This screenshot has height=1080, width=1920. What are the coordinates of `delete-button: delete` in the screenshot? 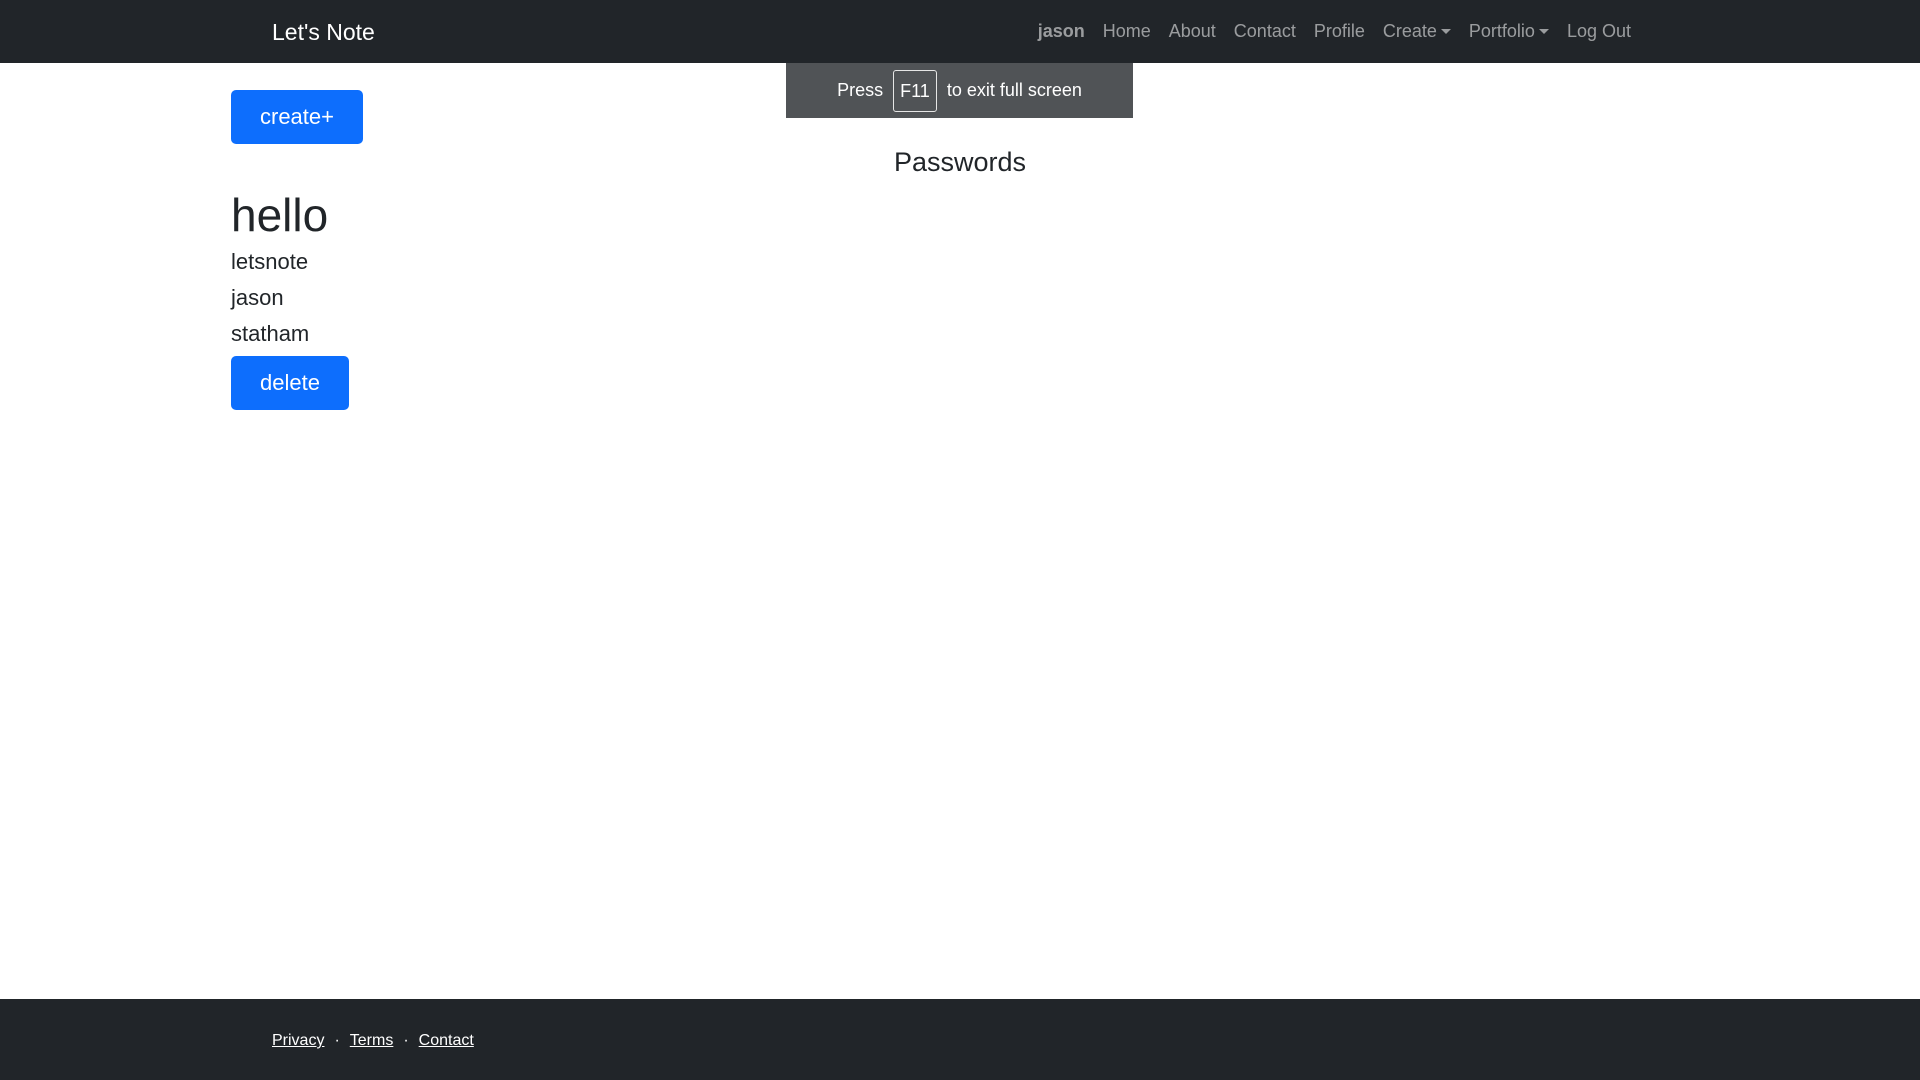 It's located at (290, 383).